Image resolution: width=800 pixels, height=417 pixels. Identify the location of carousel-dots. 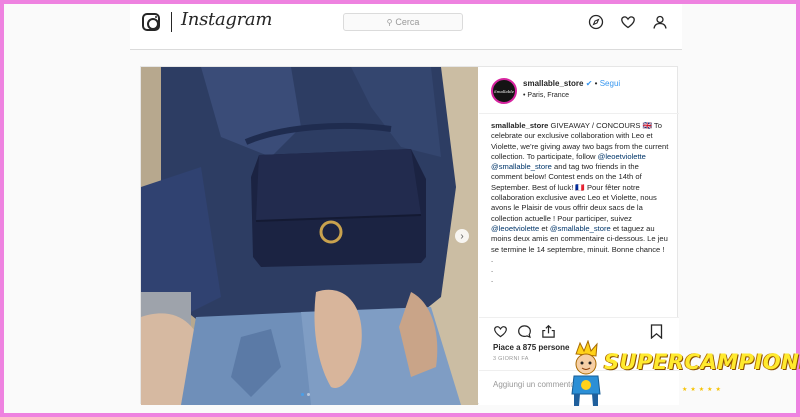
(305, 394).